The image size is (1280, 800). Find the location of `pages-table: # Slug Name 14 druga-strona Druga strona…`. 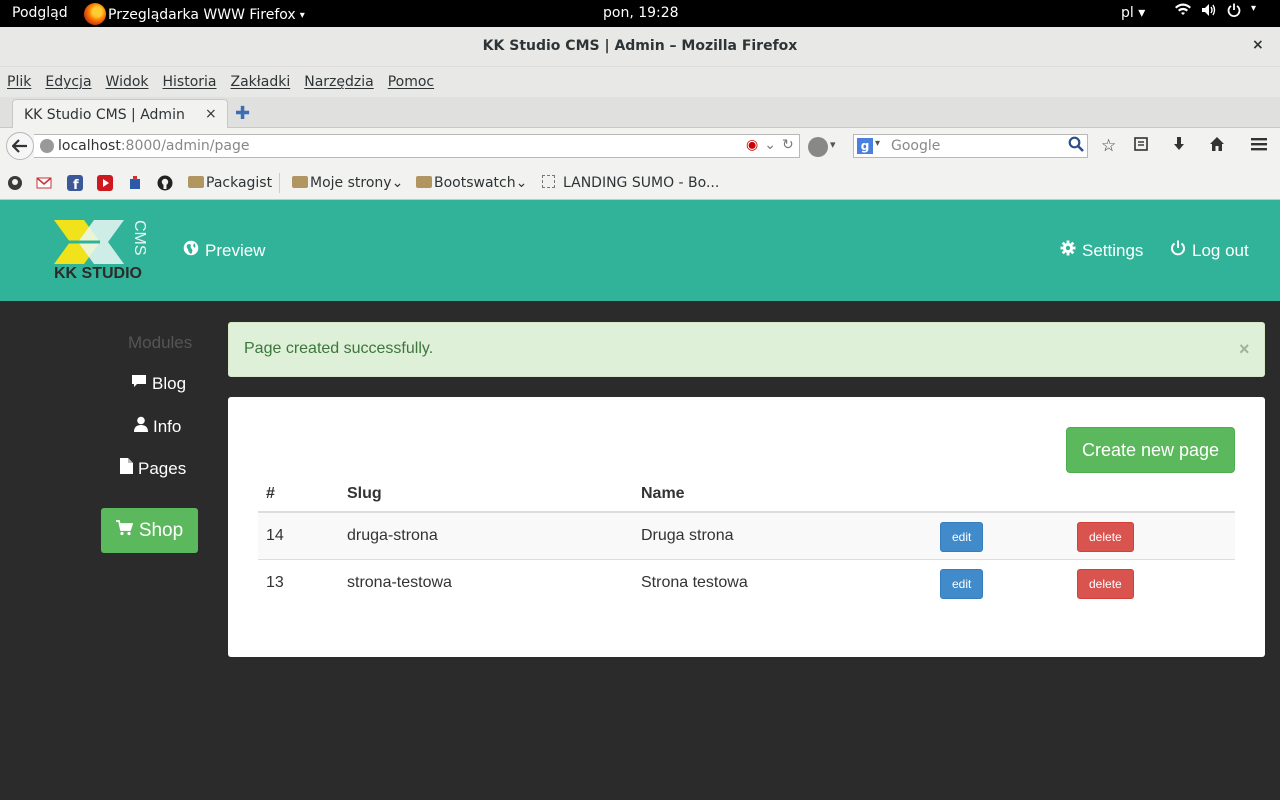

pages-table: # Slug Name 14 druga-strona Druga strona… is located at coordinates (746, 541).